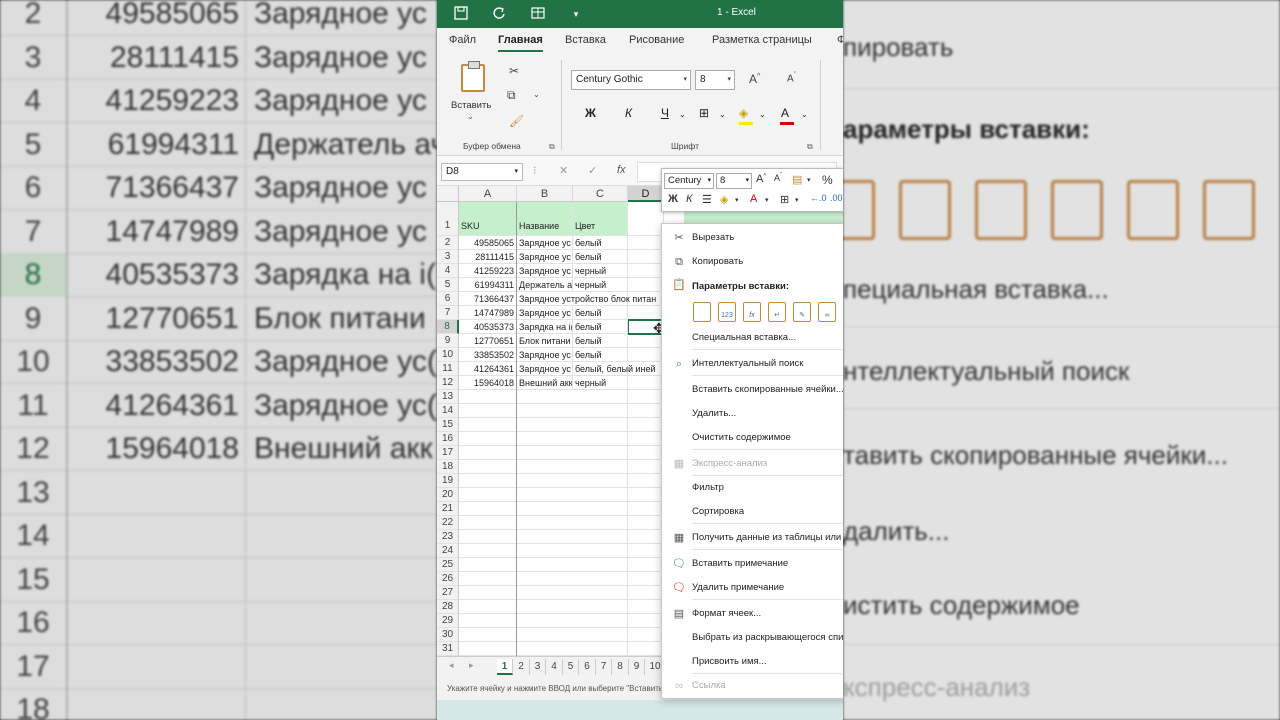  Describe the element at coordinates (810, 147) in the screenshot. I see `dialog-launcher-icon: ⧉` at that location.